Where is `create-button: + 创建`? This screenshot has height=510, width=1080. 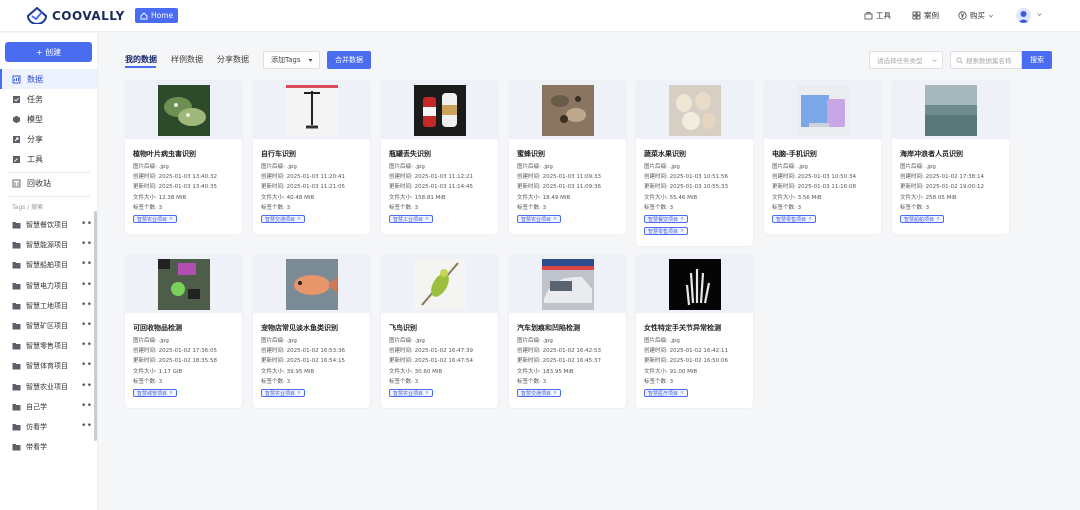
create-button: + 创建 is located at coordinates (48, 52).